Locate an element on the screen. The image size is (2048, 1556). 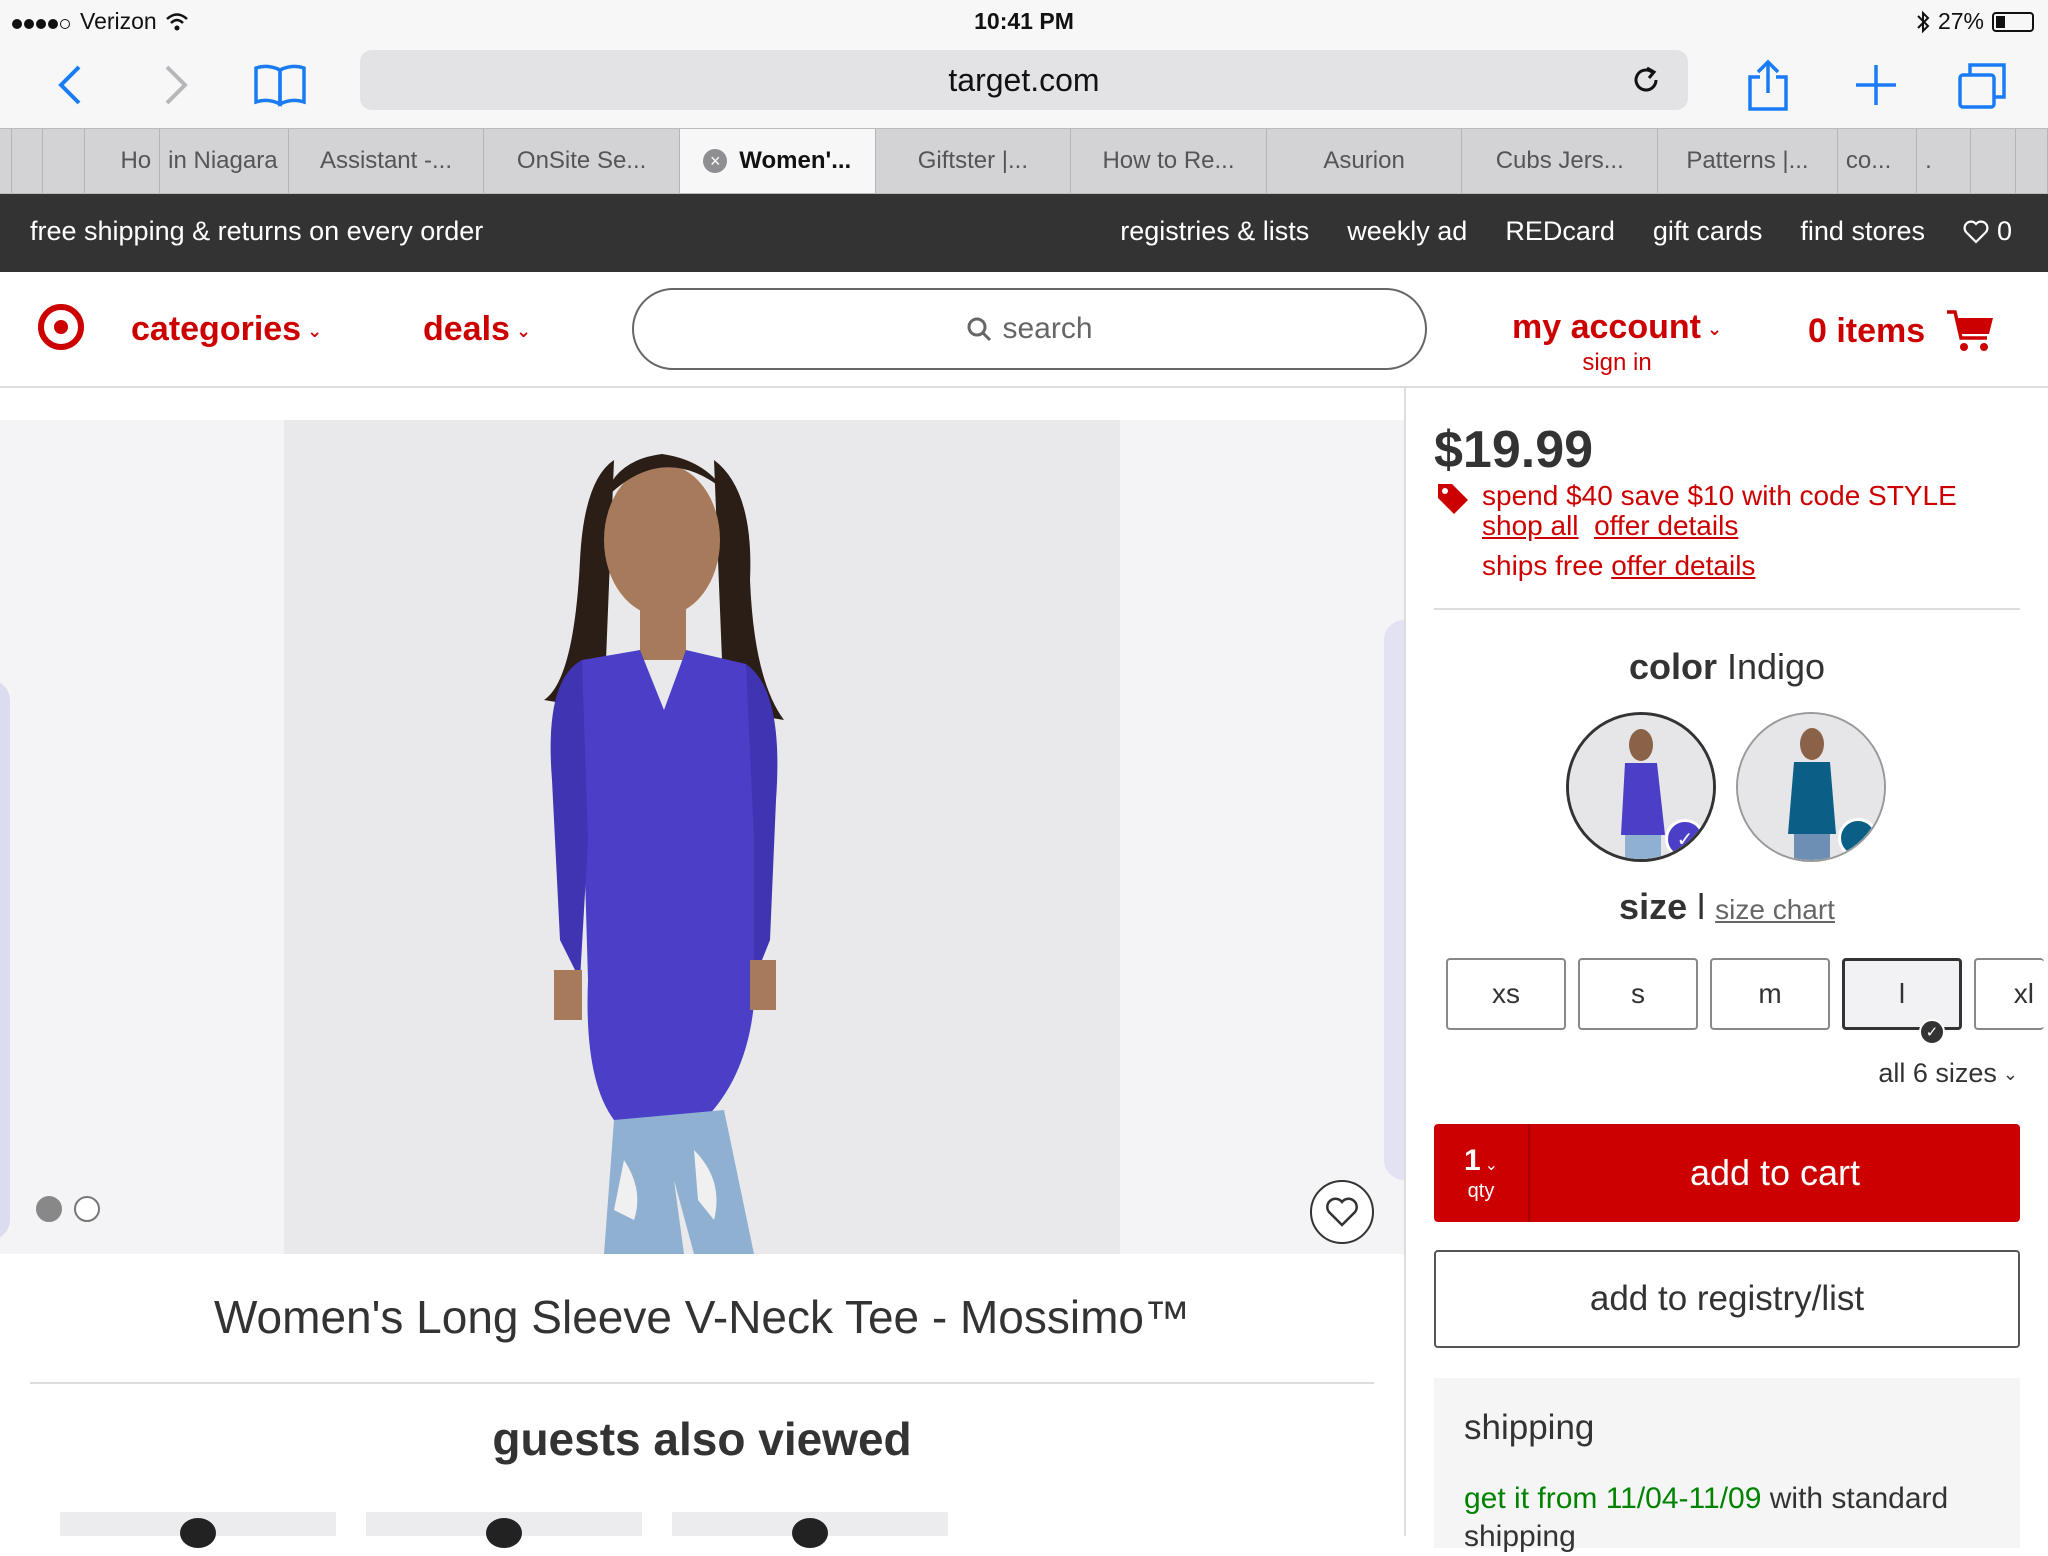
size-options: xs s m l ✓ xl is located at coordinates (1745, 1001).